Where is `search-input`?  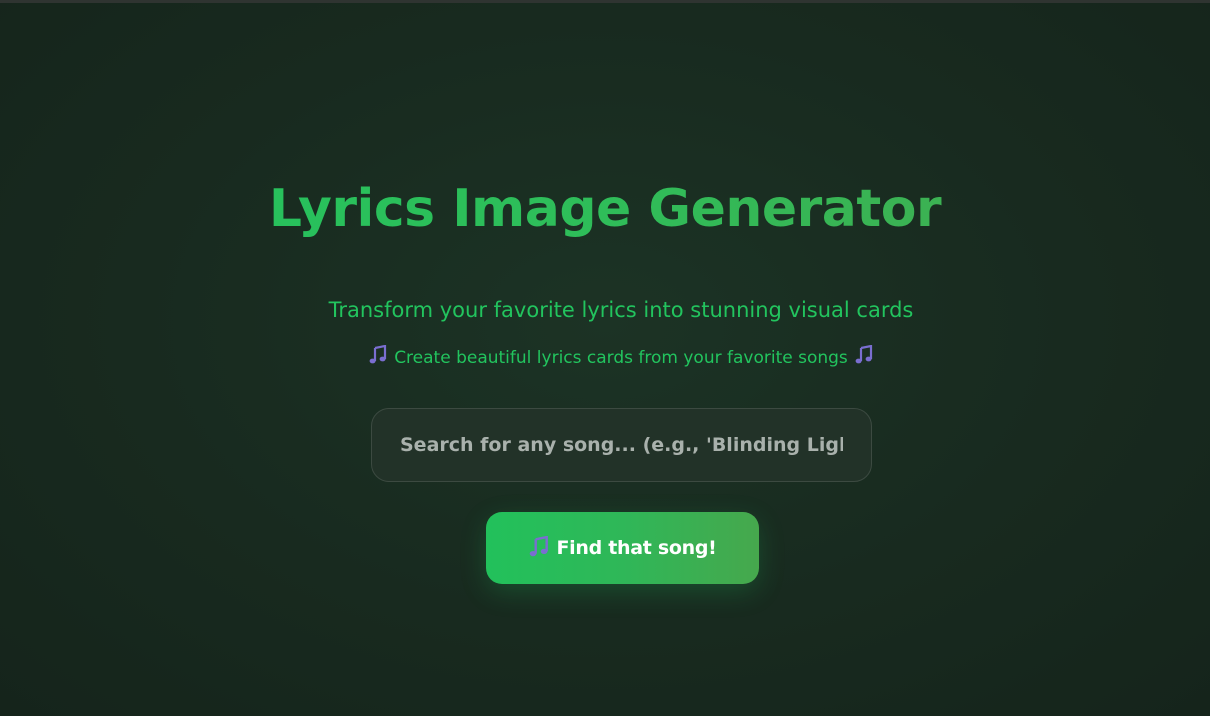 search-input is located at coordinates (621, 445).